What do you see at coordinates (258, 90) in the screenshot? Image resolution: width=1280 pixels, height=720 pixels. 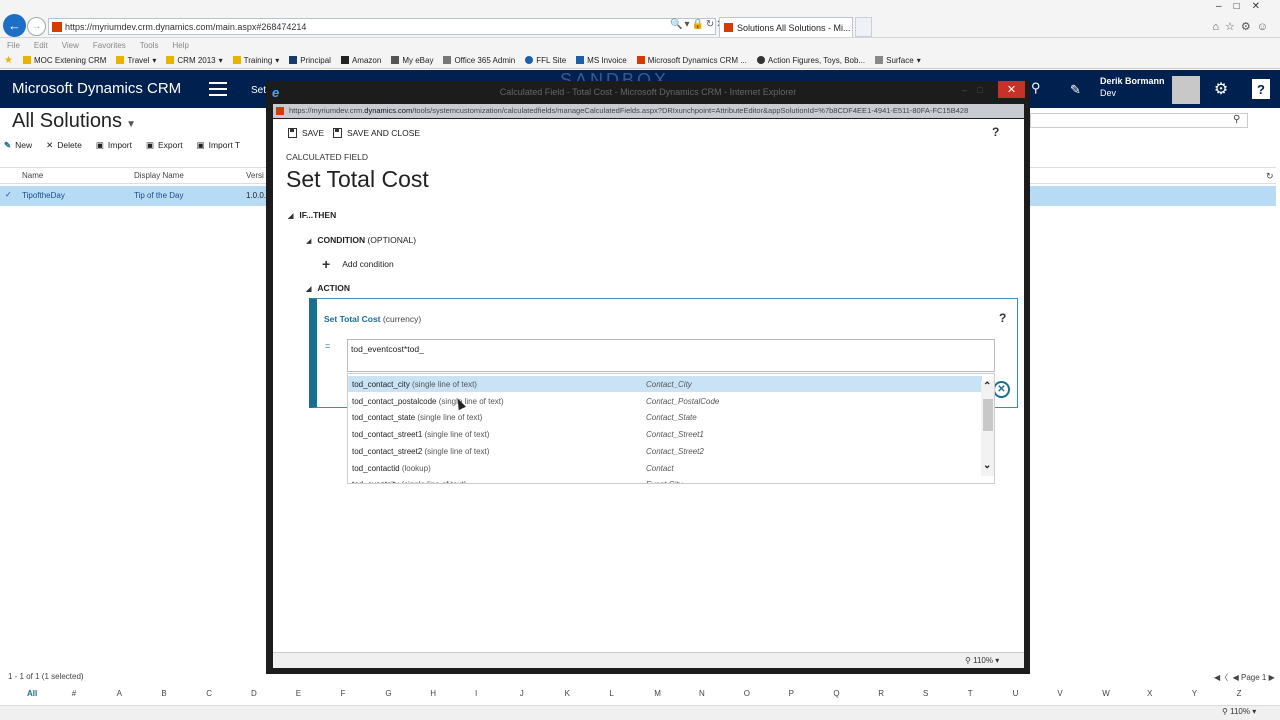 I see `nav-breadcrumb-settings: Set` at bounding box center [258, 90].